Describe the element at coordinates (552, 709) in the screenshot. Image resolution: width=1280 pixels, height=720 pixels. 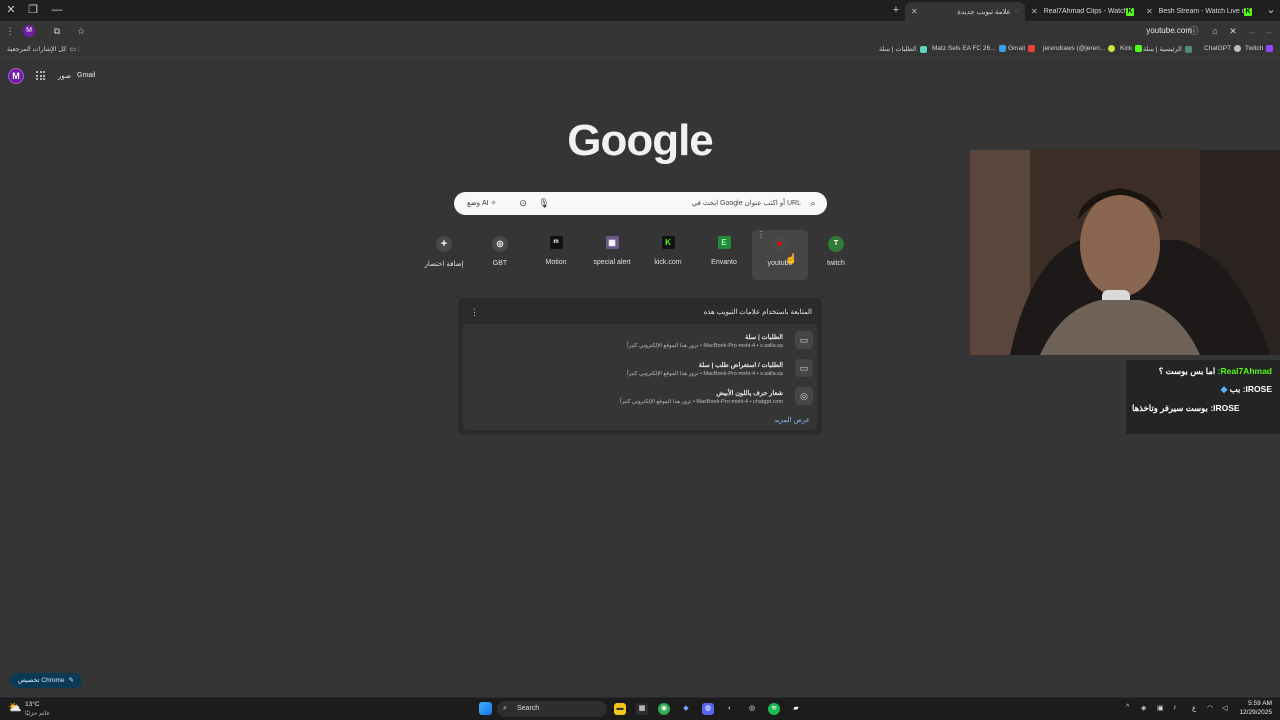
I see `taskbar-search: ⌕ Search` at that location.